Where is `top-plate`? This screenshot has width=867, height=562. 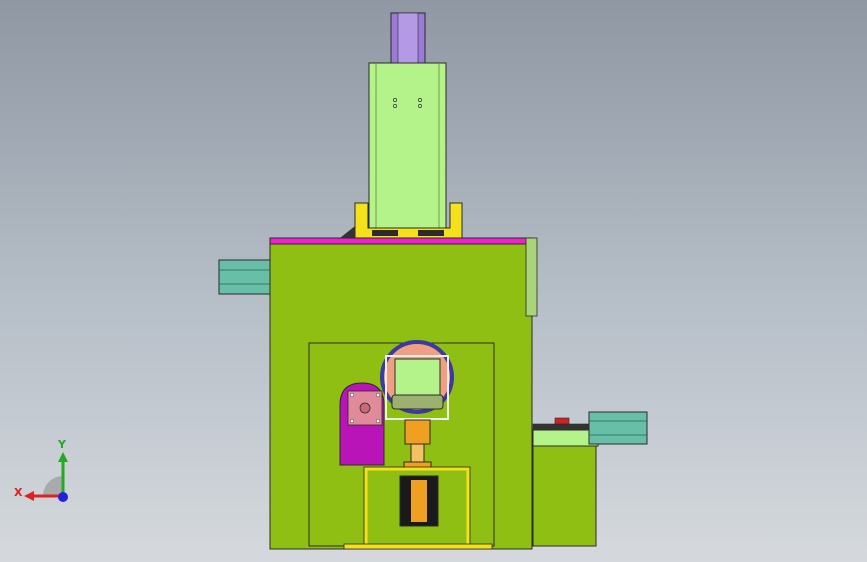 top-plate is located at coordinates (401, 241).